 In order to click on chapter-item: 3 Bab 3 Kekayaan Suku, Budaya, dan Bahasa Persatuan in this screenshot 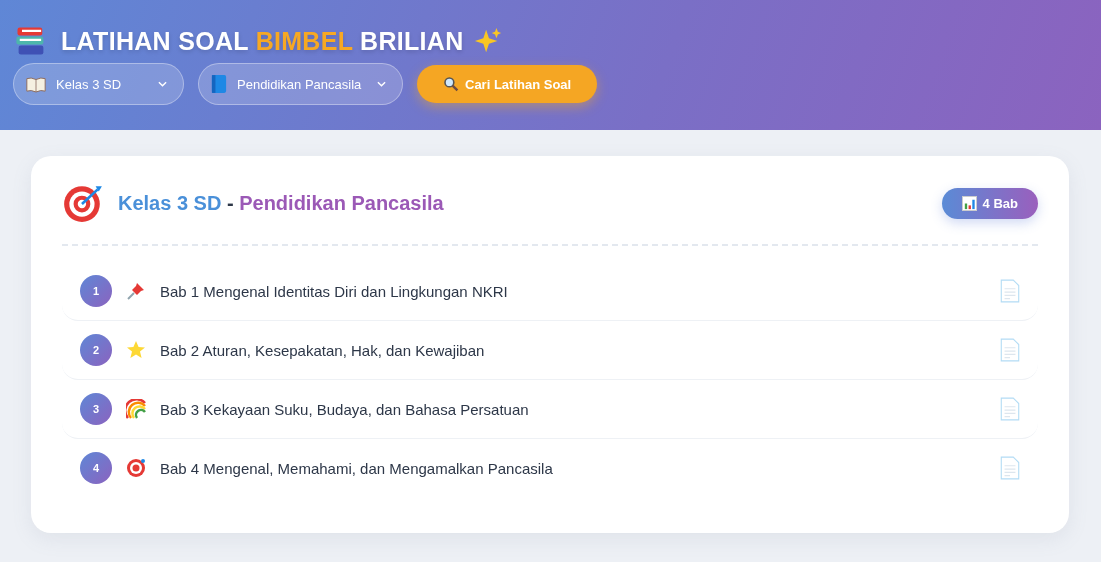, I will do `click(550, 409)`.